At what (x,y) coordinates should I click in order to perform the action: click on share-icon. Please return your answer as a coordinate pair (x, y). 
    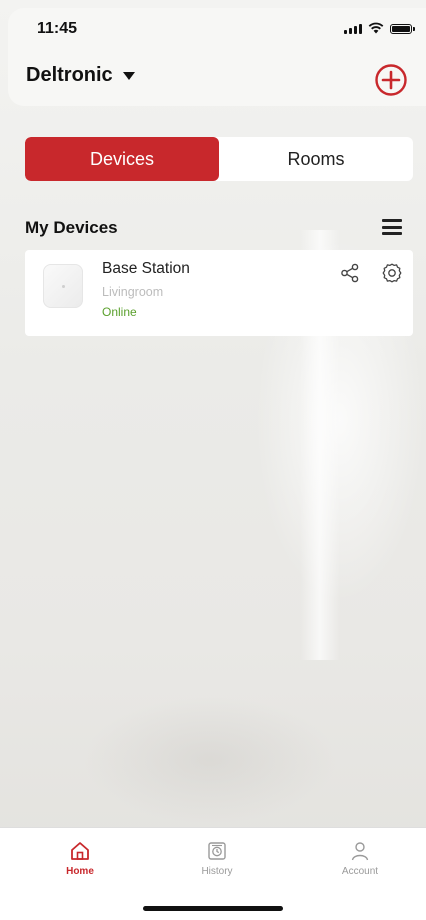
    Looking at the image, I should click on (350, 273).